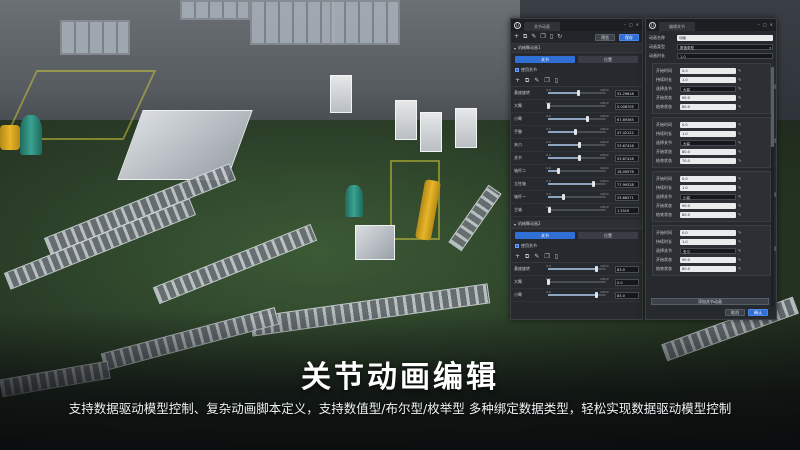 Image resolution: width=800 pixels, height=450 pixels. What do you see at coordinates (627, 106) in the screenshot?
I see `slider-value-input: 0.008705` at bounding box center [627, 106].